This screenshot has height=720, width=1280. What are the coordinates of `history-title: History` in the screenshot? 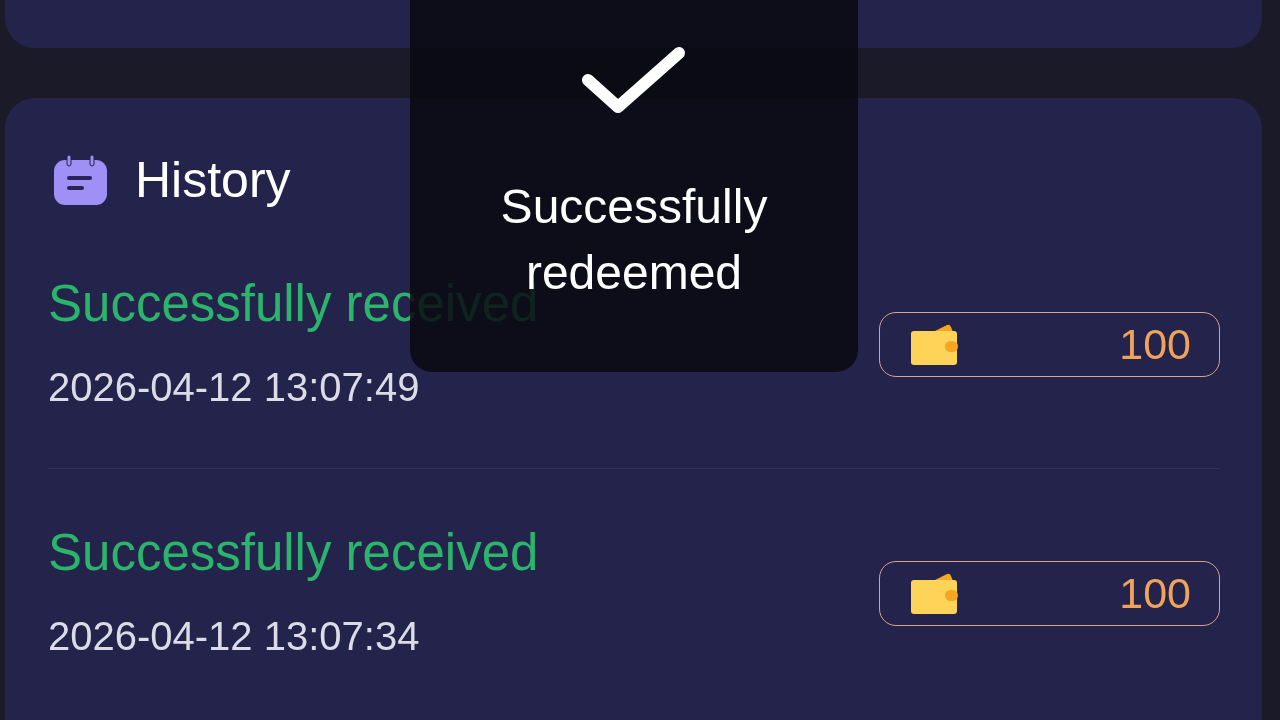 It's located at (213, 180).